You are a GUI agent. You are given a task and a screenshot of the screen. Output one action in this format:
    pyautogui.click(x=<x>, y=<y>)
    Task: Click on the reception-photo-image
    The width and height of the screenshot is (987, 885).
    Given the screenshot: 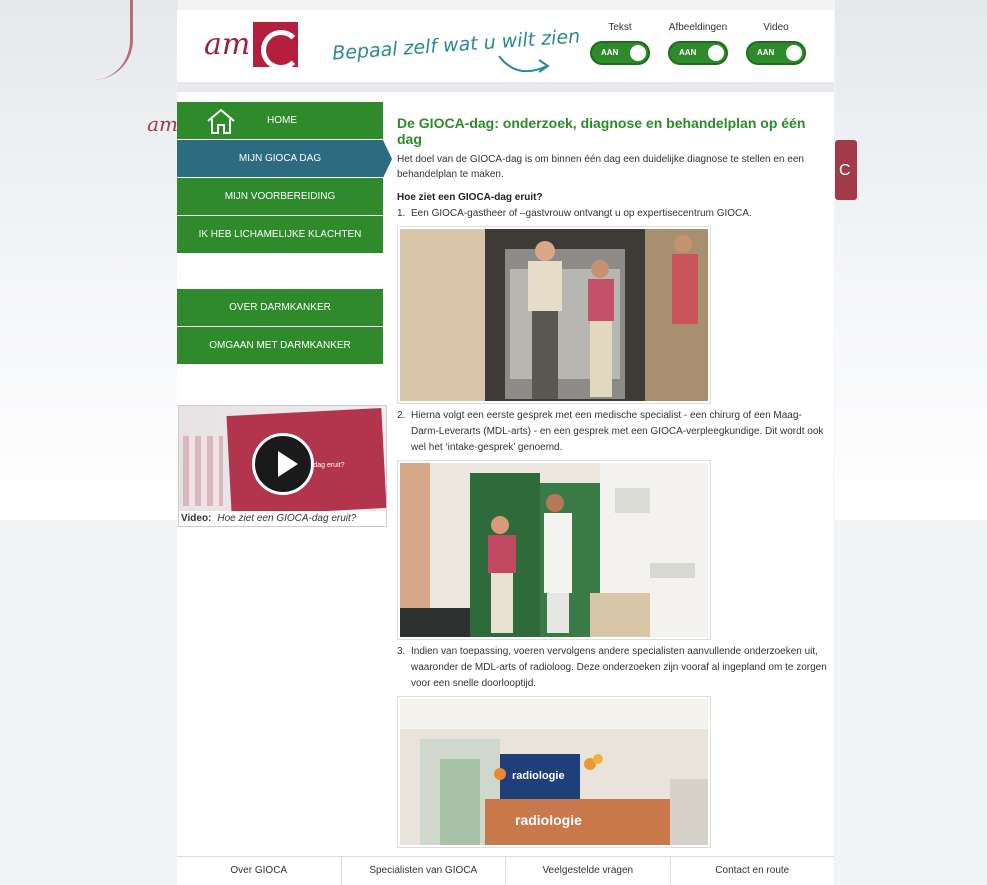 What is the action you would take?
    pyautogui.click(x=554, y=315)
    